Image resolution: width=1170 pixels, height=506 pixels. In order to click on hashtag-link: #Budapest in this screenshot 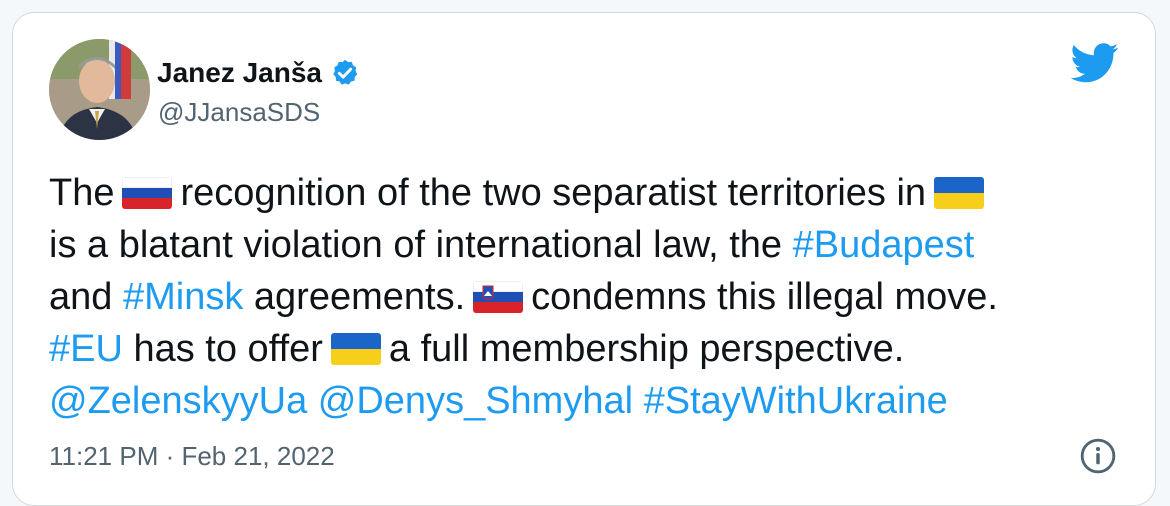, I will do `click(884, 245)`.